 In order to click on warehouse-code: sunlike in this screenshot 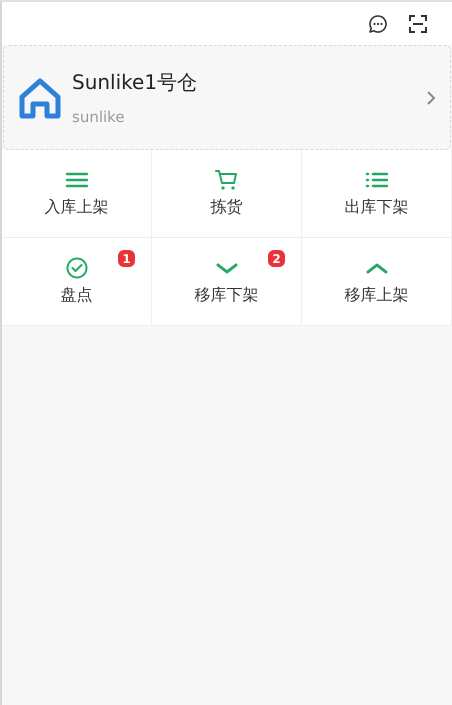, I will do `click(99, 117)`.